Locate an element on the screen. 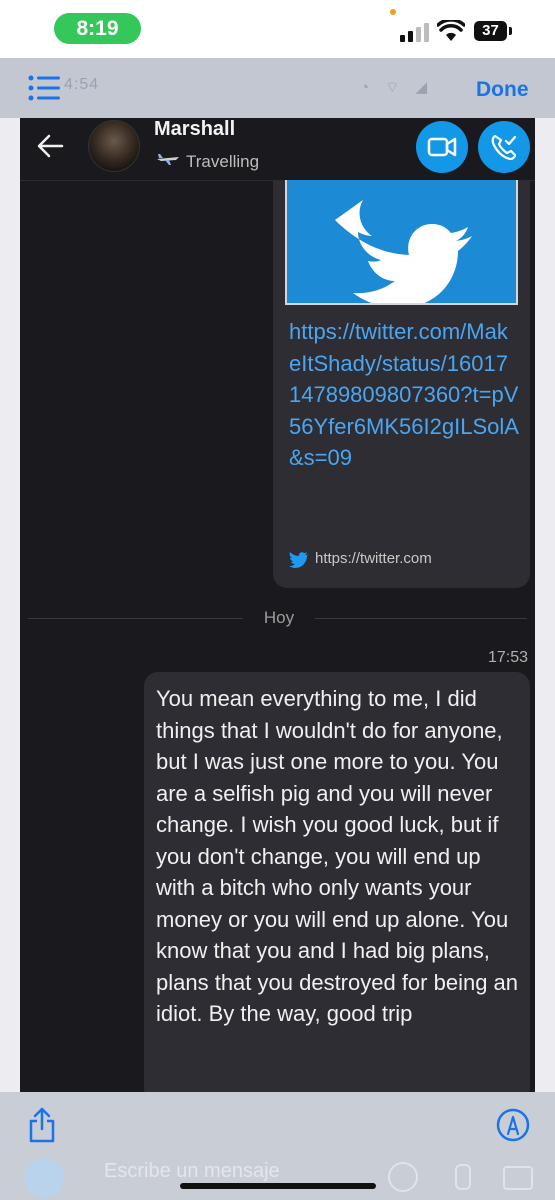 The width and height of the screenshot is (555, 1200). video-call-button is located at coordinates (442, 147).